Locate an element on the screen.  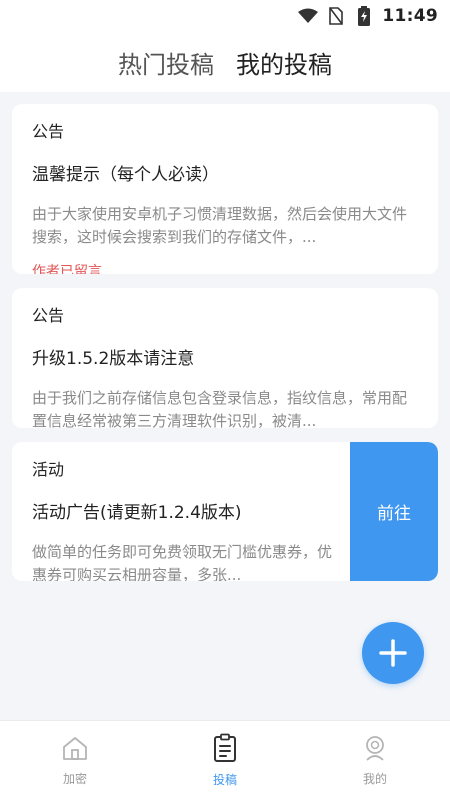
add-post-button is located at coordinates (393, 653).